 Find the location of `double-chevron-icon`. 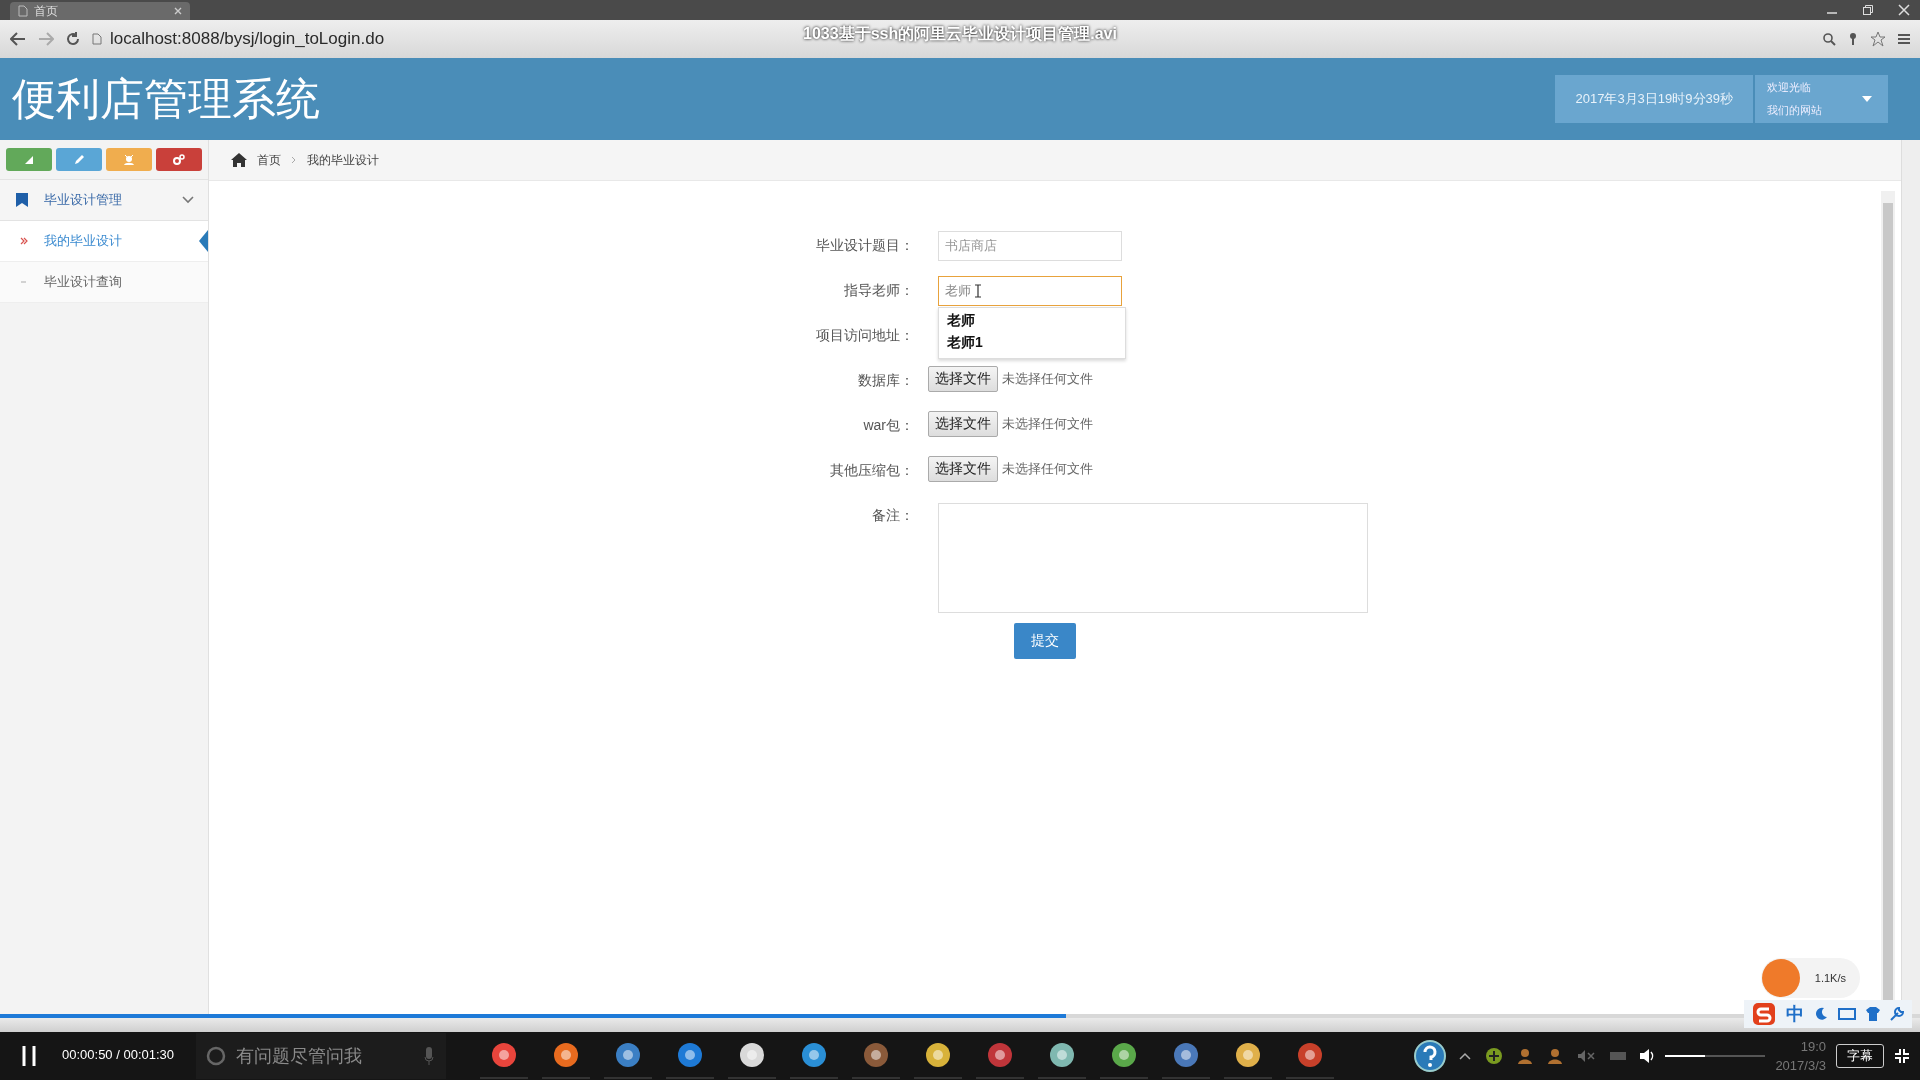

double-chevron-icon is located at coordinates (24, 241).